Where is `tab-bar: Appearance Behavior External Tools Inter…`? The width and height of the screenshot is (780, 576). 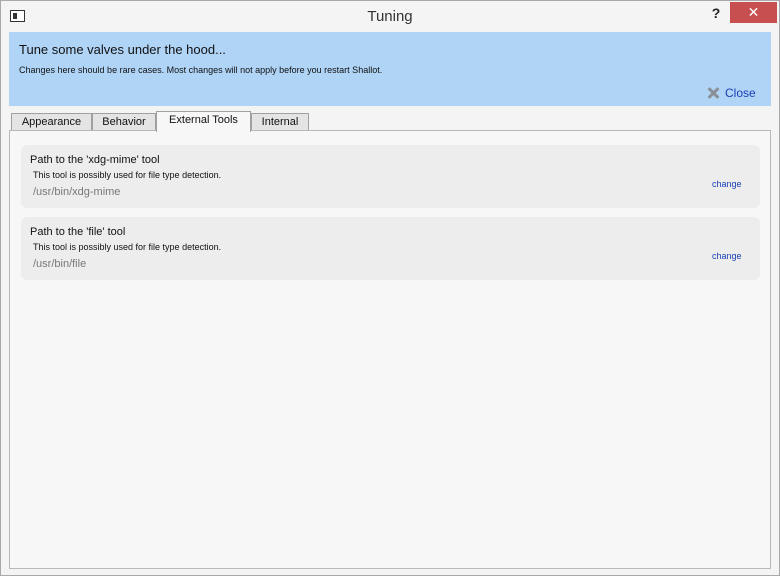 tab-bar: Appearance Behavior External Tools Inter… is located at coordinates (390, 121).